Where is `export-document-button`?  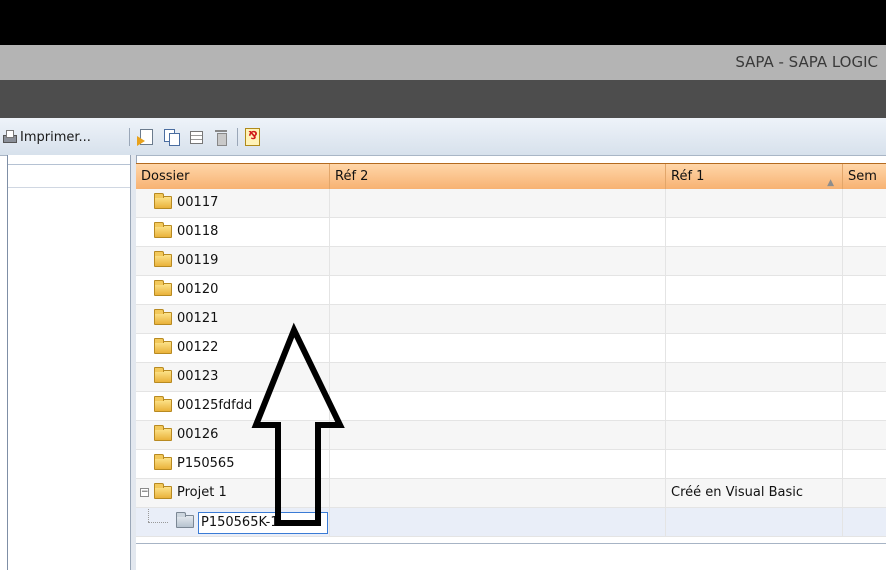 export-document-button is located at coordinates (146, 137).